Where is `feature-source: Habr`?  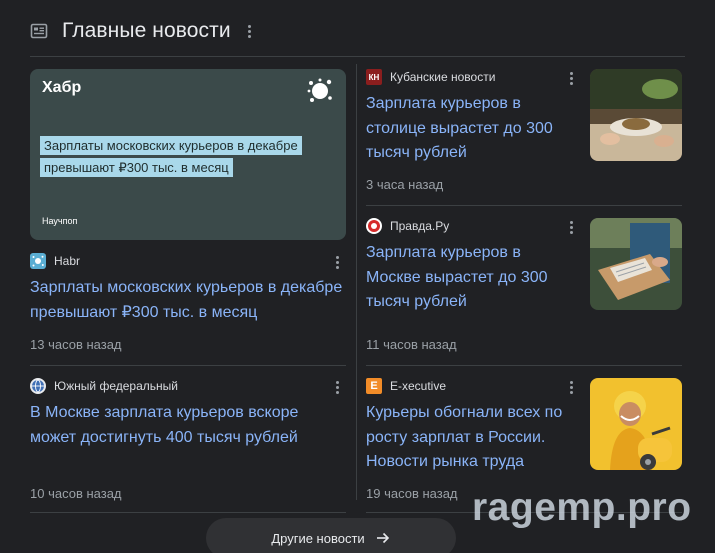 feature-source: Habr is located at coordinates (55, 261).